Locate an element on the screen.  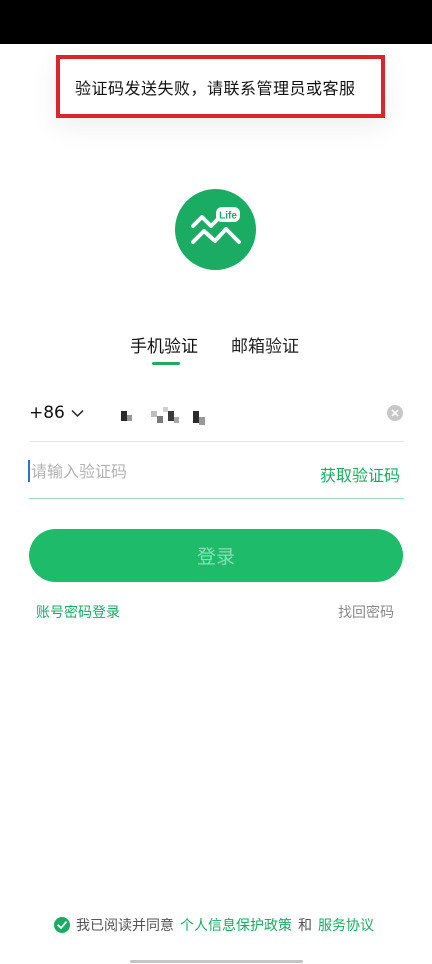
agreement-prefix: 我已阅读并同意 is located at coordinates (125, 926).